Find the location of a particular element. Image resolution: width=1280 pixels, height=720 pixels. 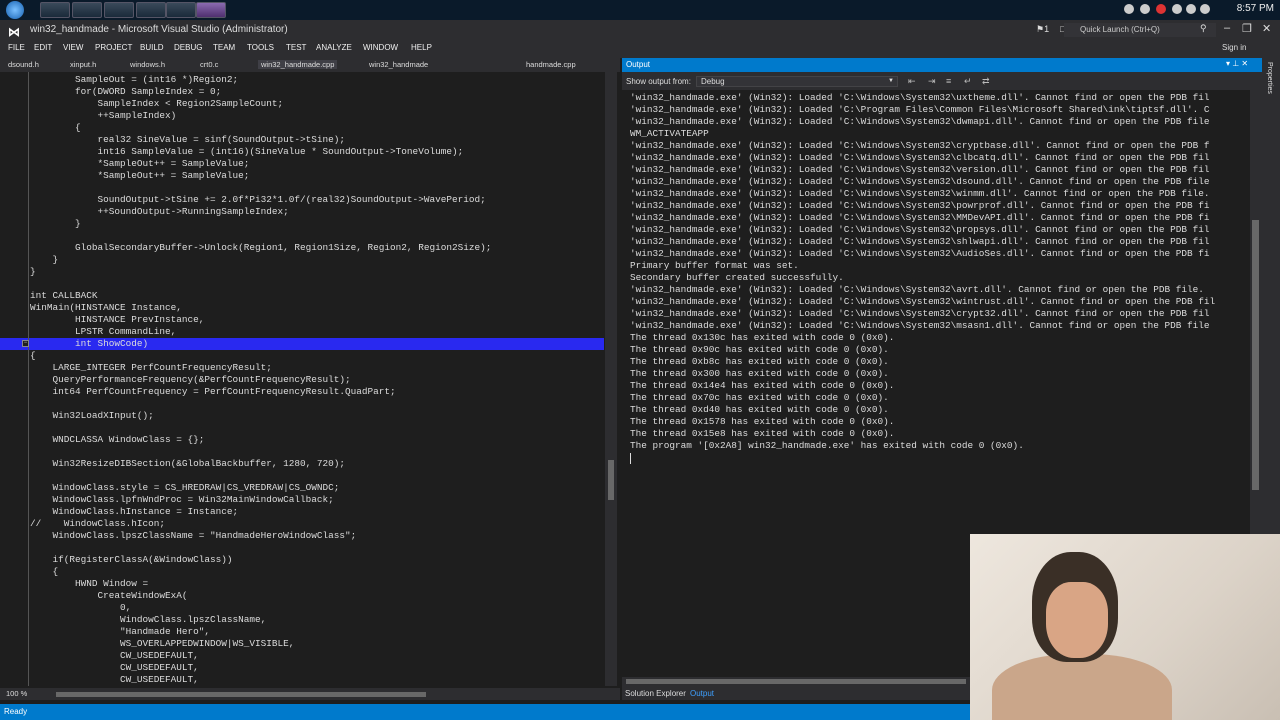

tab-win32-handmade: win32_handmade is located at coordinates (398, 64).